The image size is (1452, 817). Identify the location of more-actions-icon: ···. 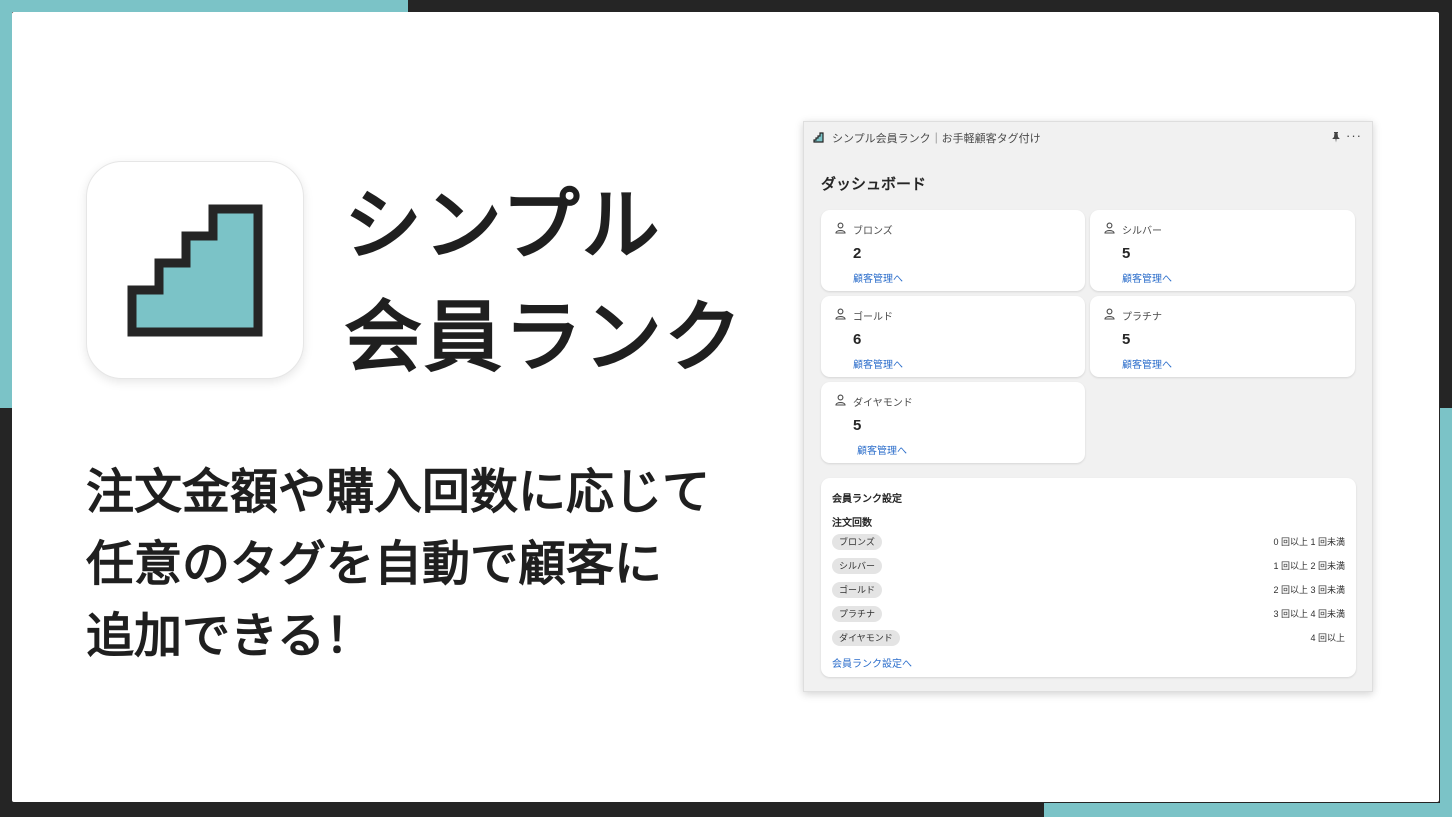
(1354, 135).